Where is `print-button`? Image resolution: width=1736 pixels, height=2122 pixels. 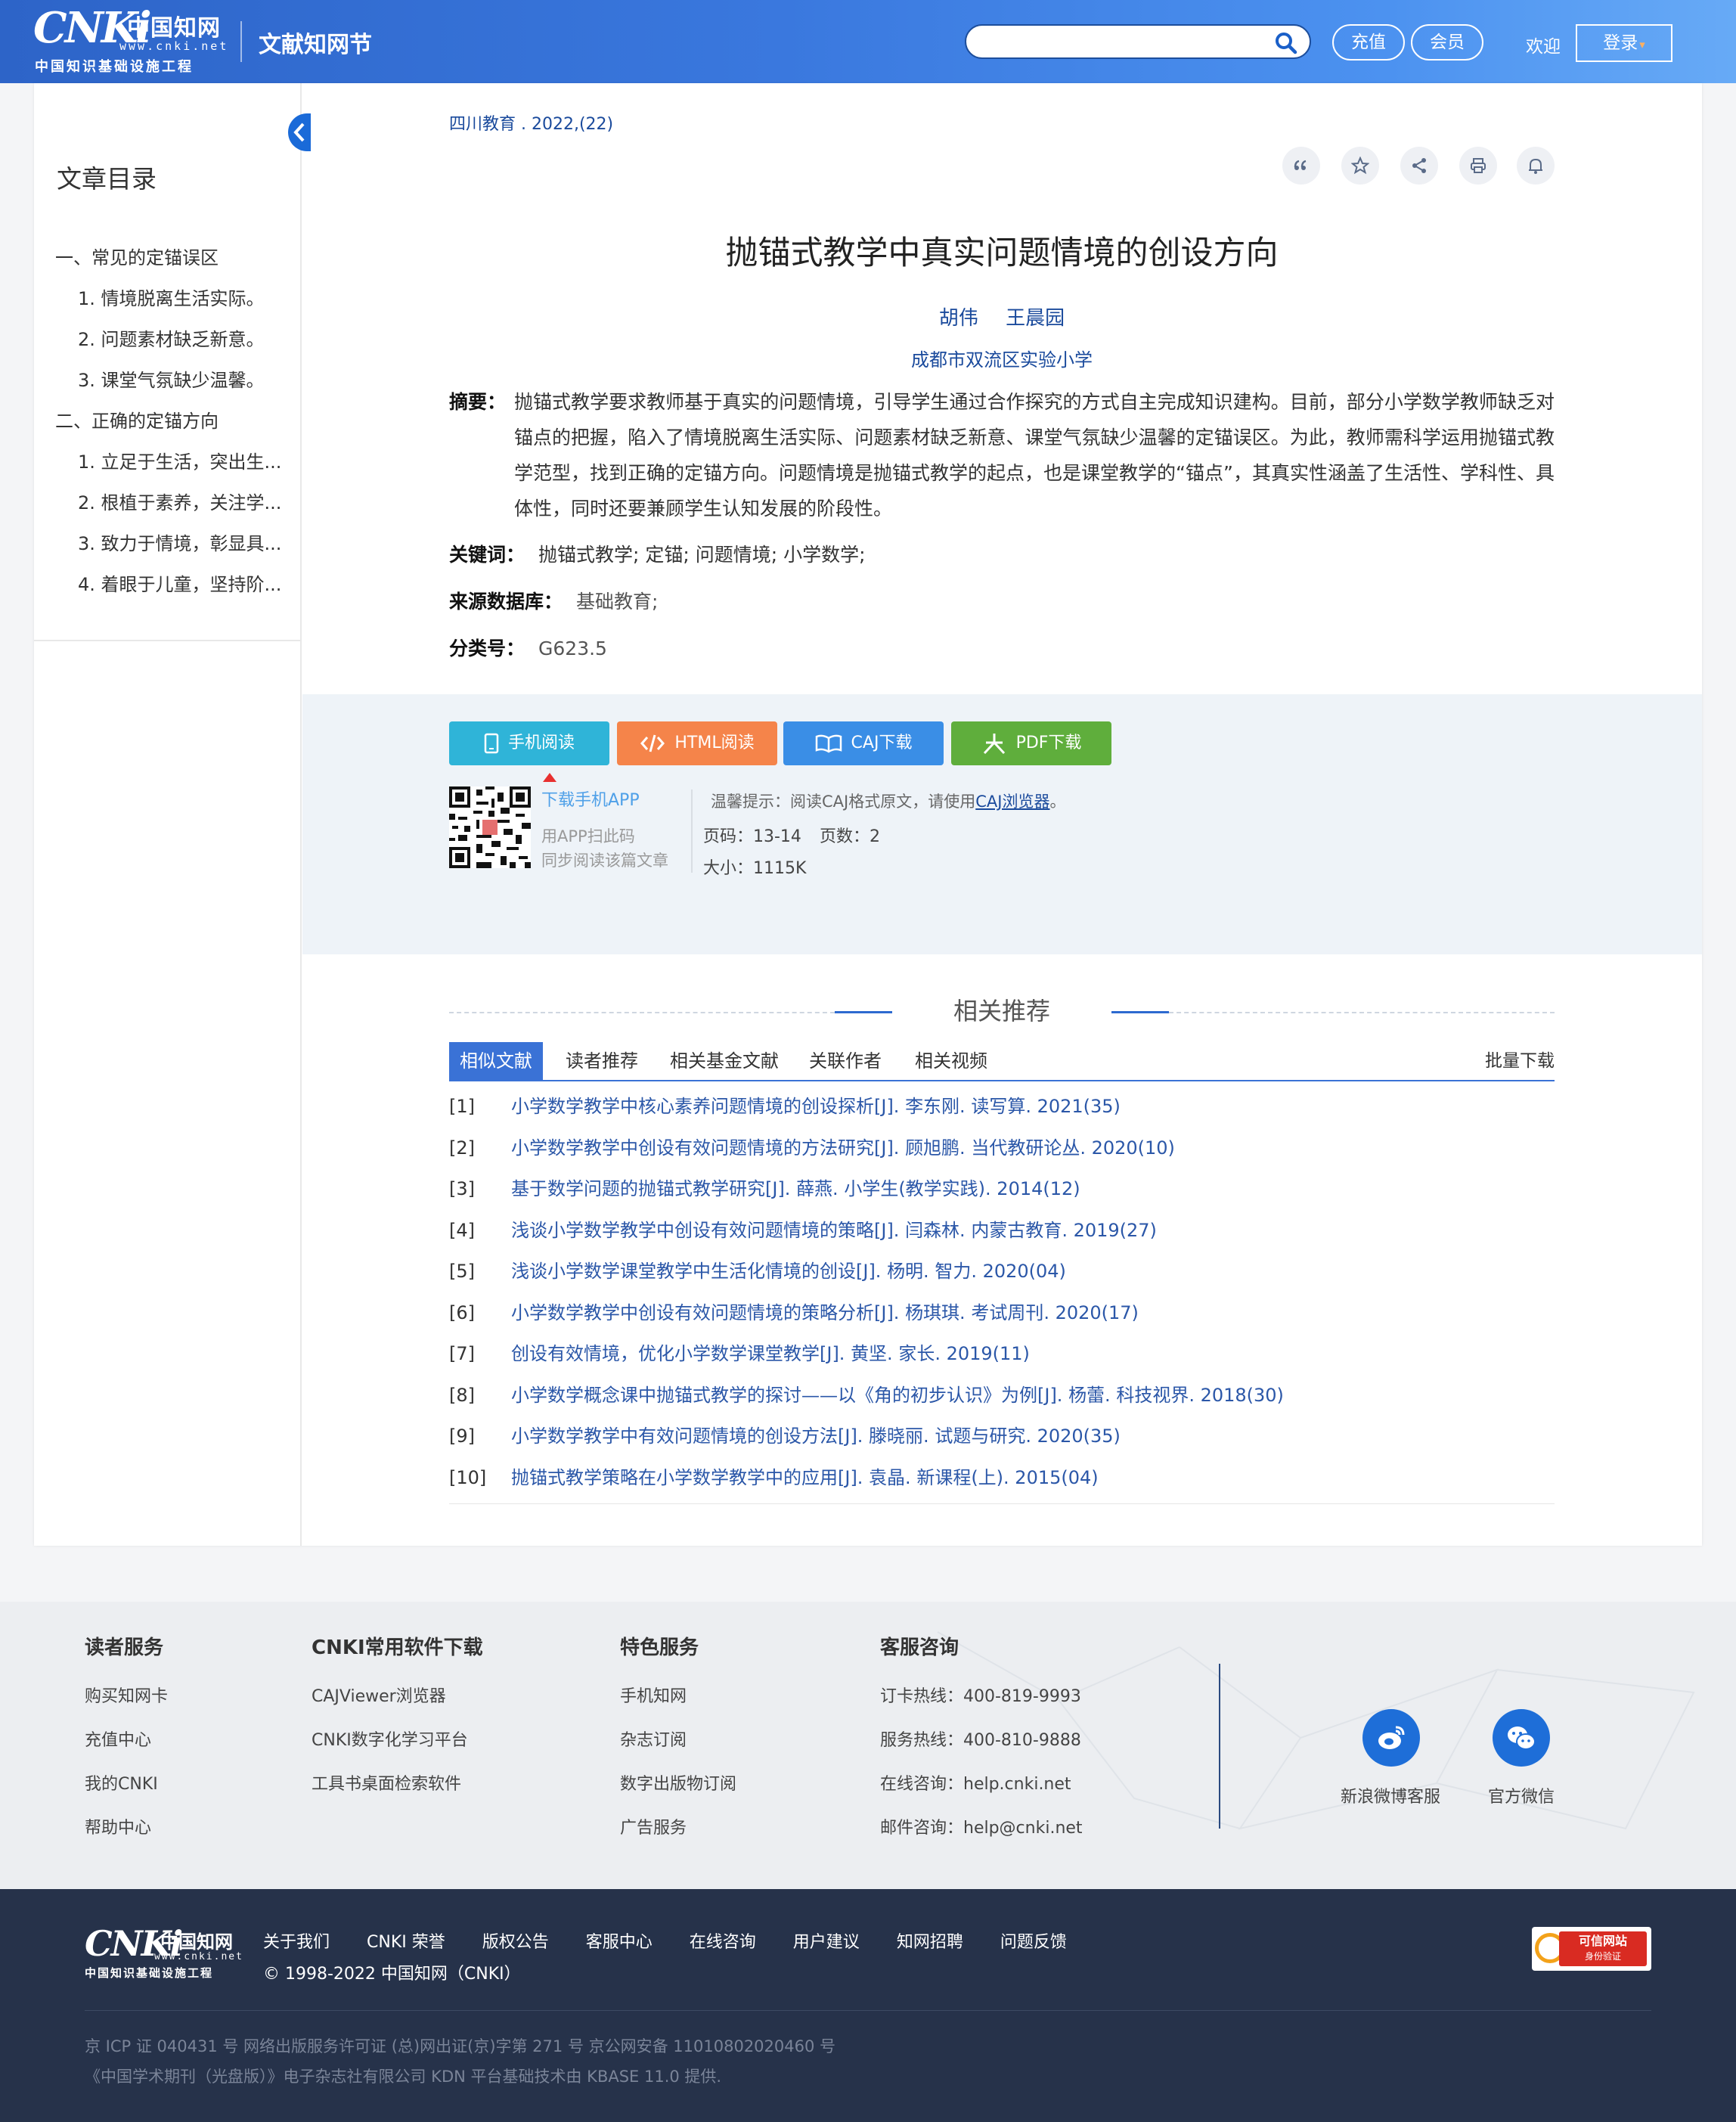 print-button is located at coordinates (1478, 166).